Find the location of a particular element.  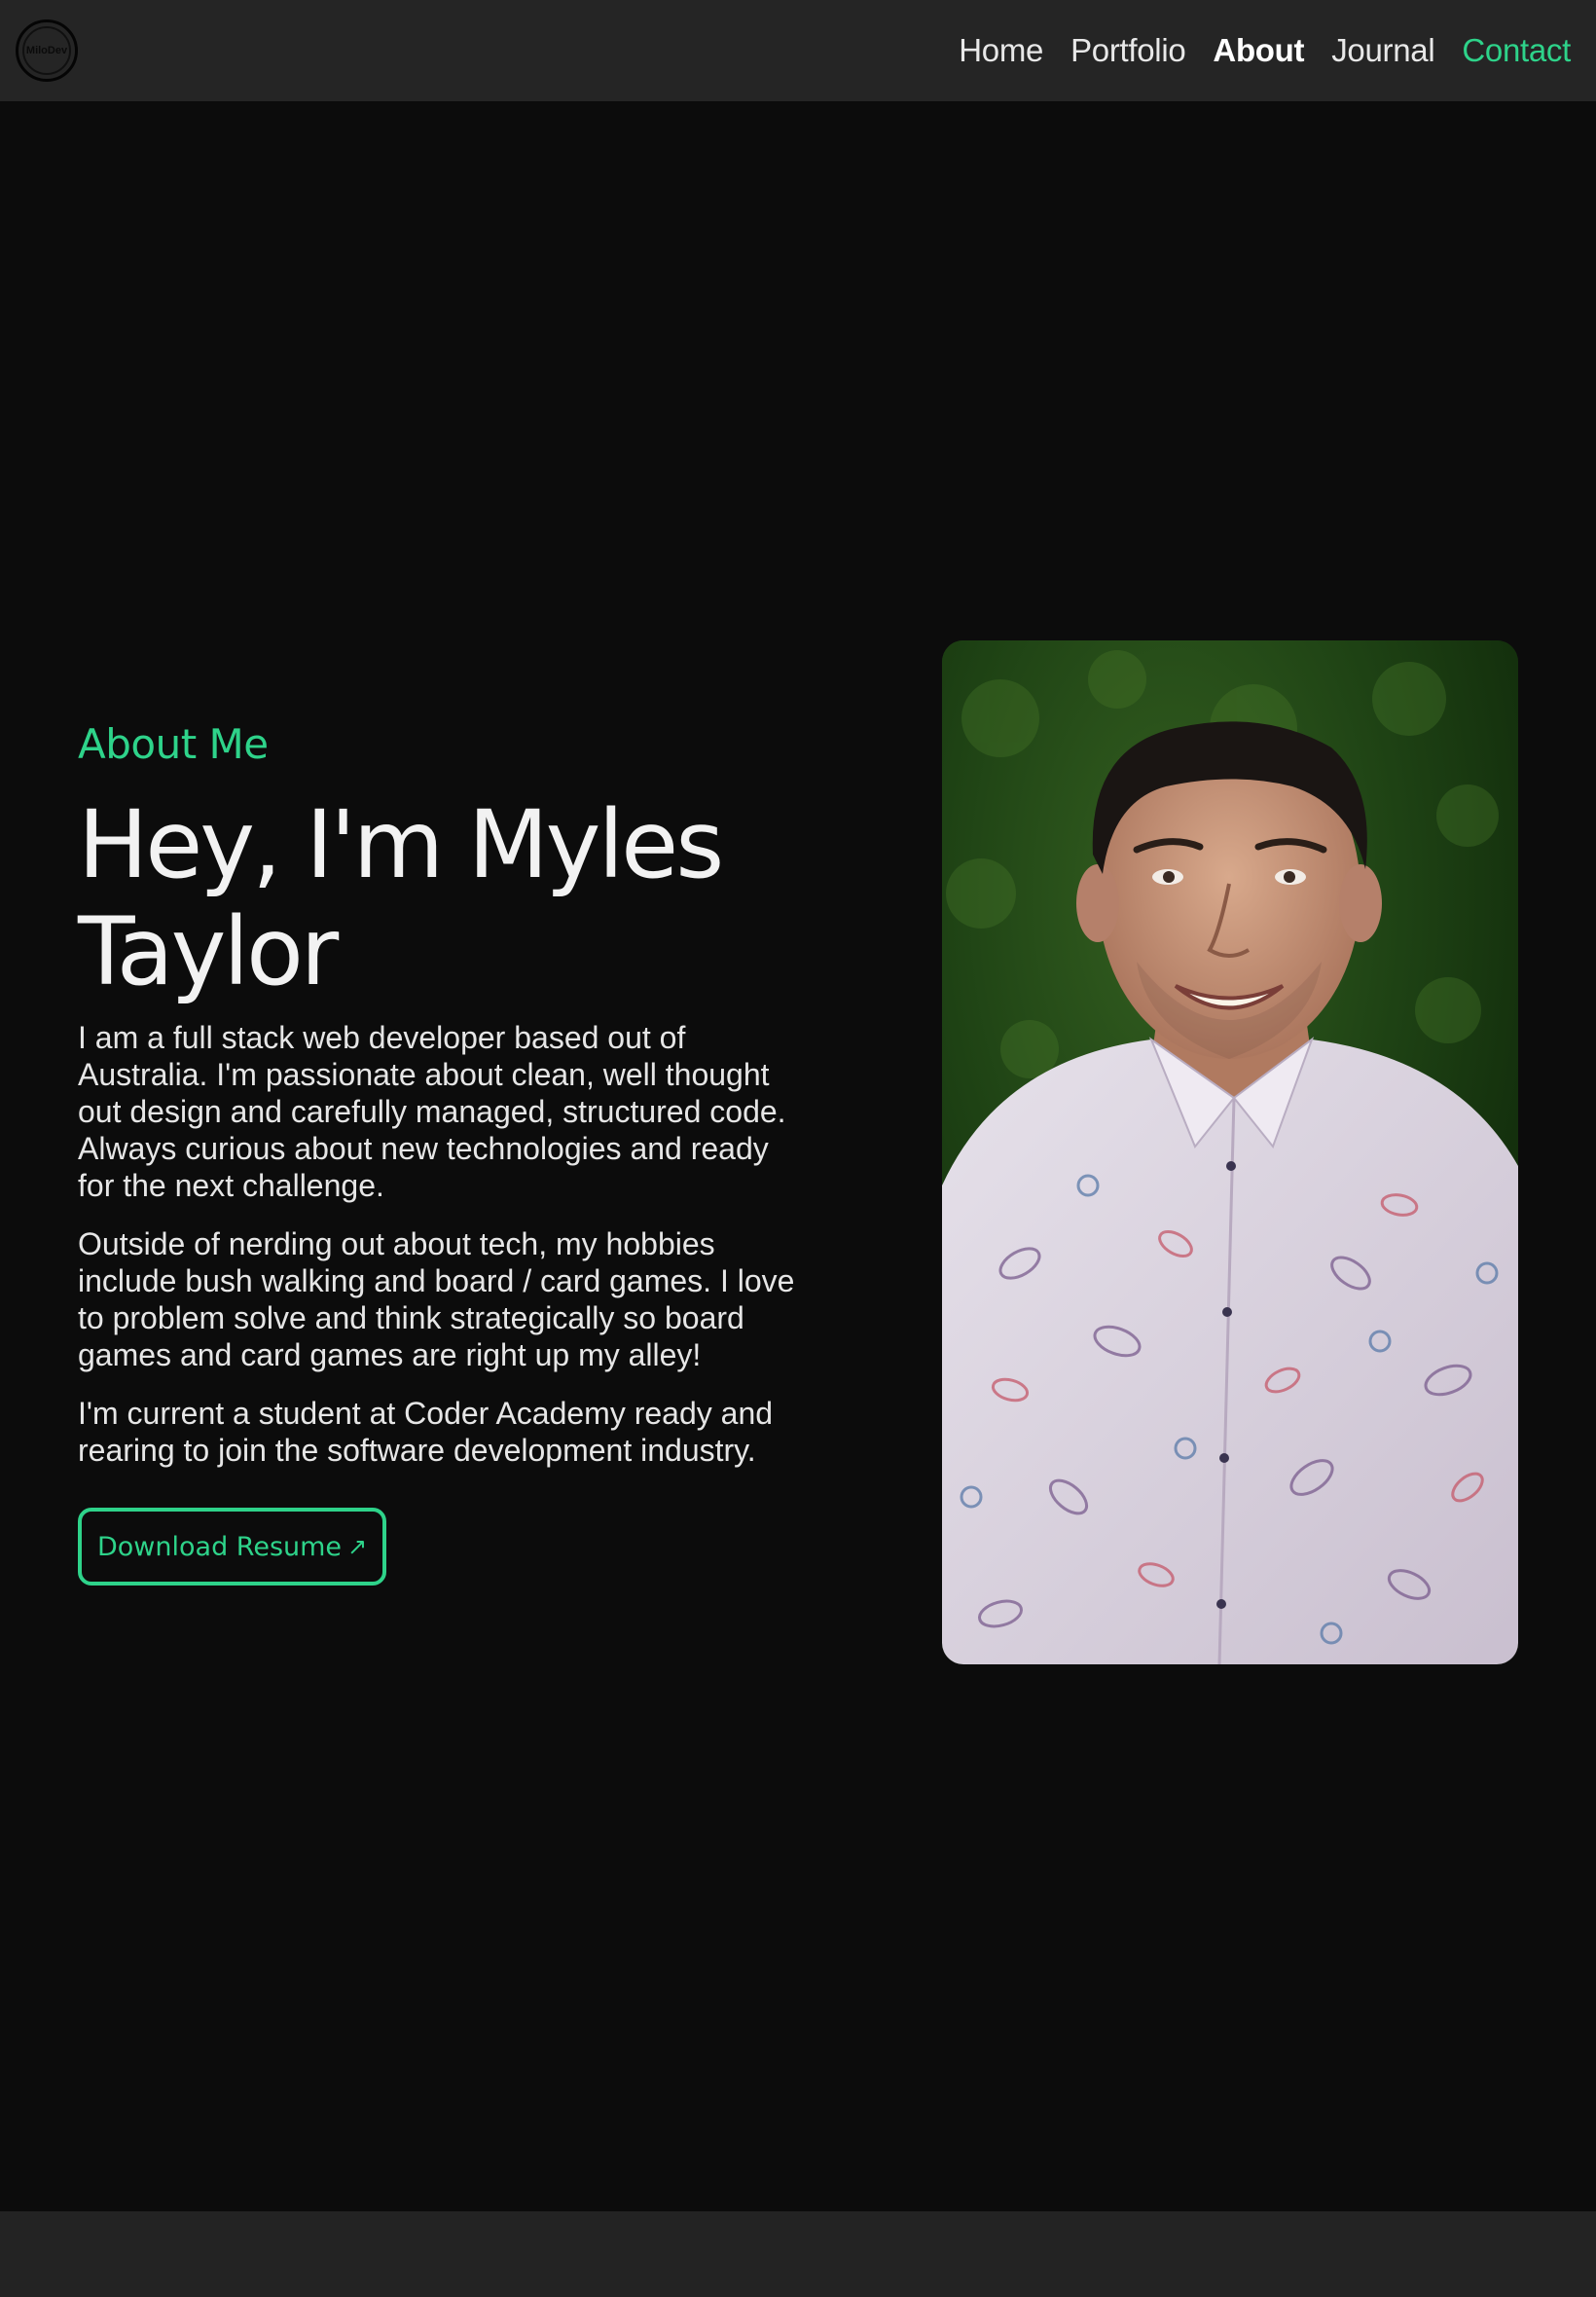

logo: MiloDev is located at coordinates (47, 50).